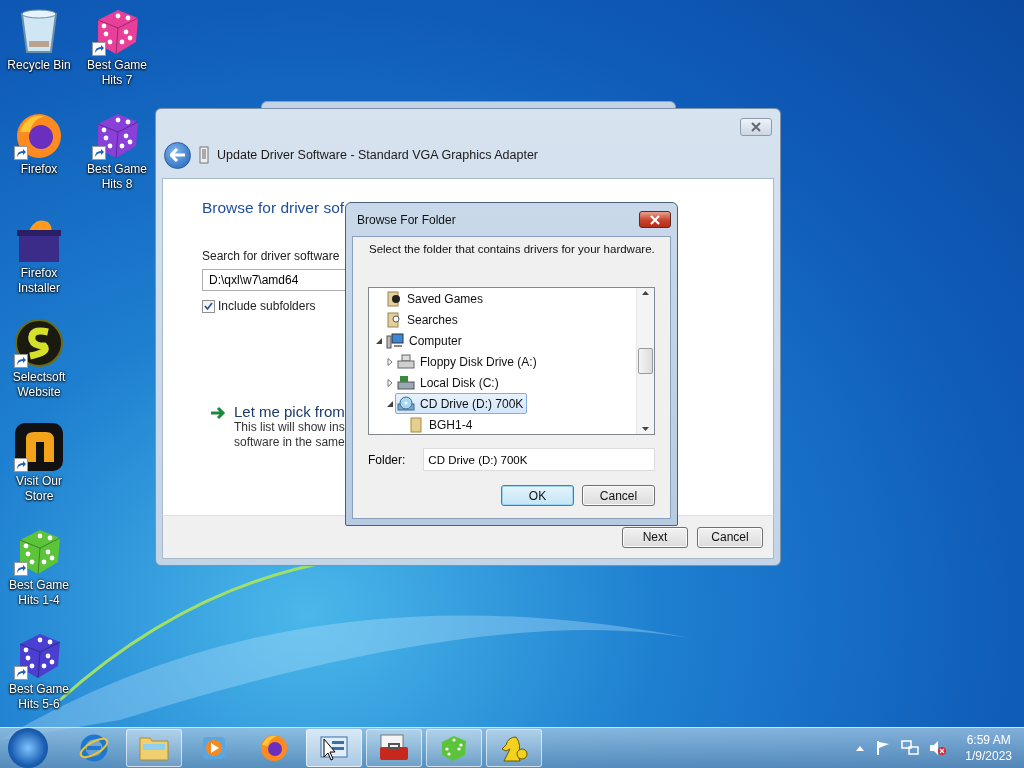 Image resolution: width=1024 pixels, height=768 pixels. What do you see at coordinates (39, 65) in the screenshot?
I see `desktop-icon-label: Recycle Bin` at bounding box center [39, 65].